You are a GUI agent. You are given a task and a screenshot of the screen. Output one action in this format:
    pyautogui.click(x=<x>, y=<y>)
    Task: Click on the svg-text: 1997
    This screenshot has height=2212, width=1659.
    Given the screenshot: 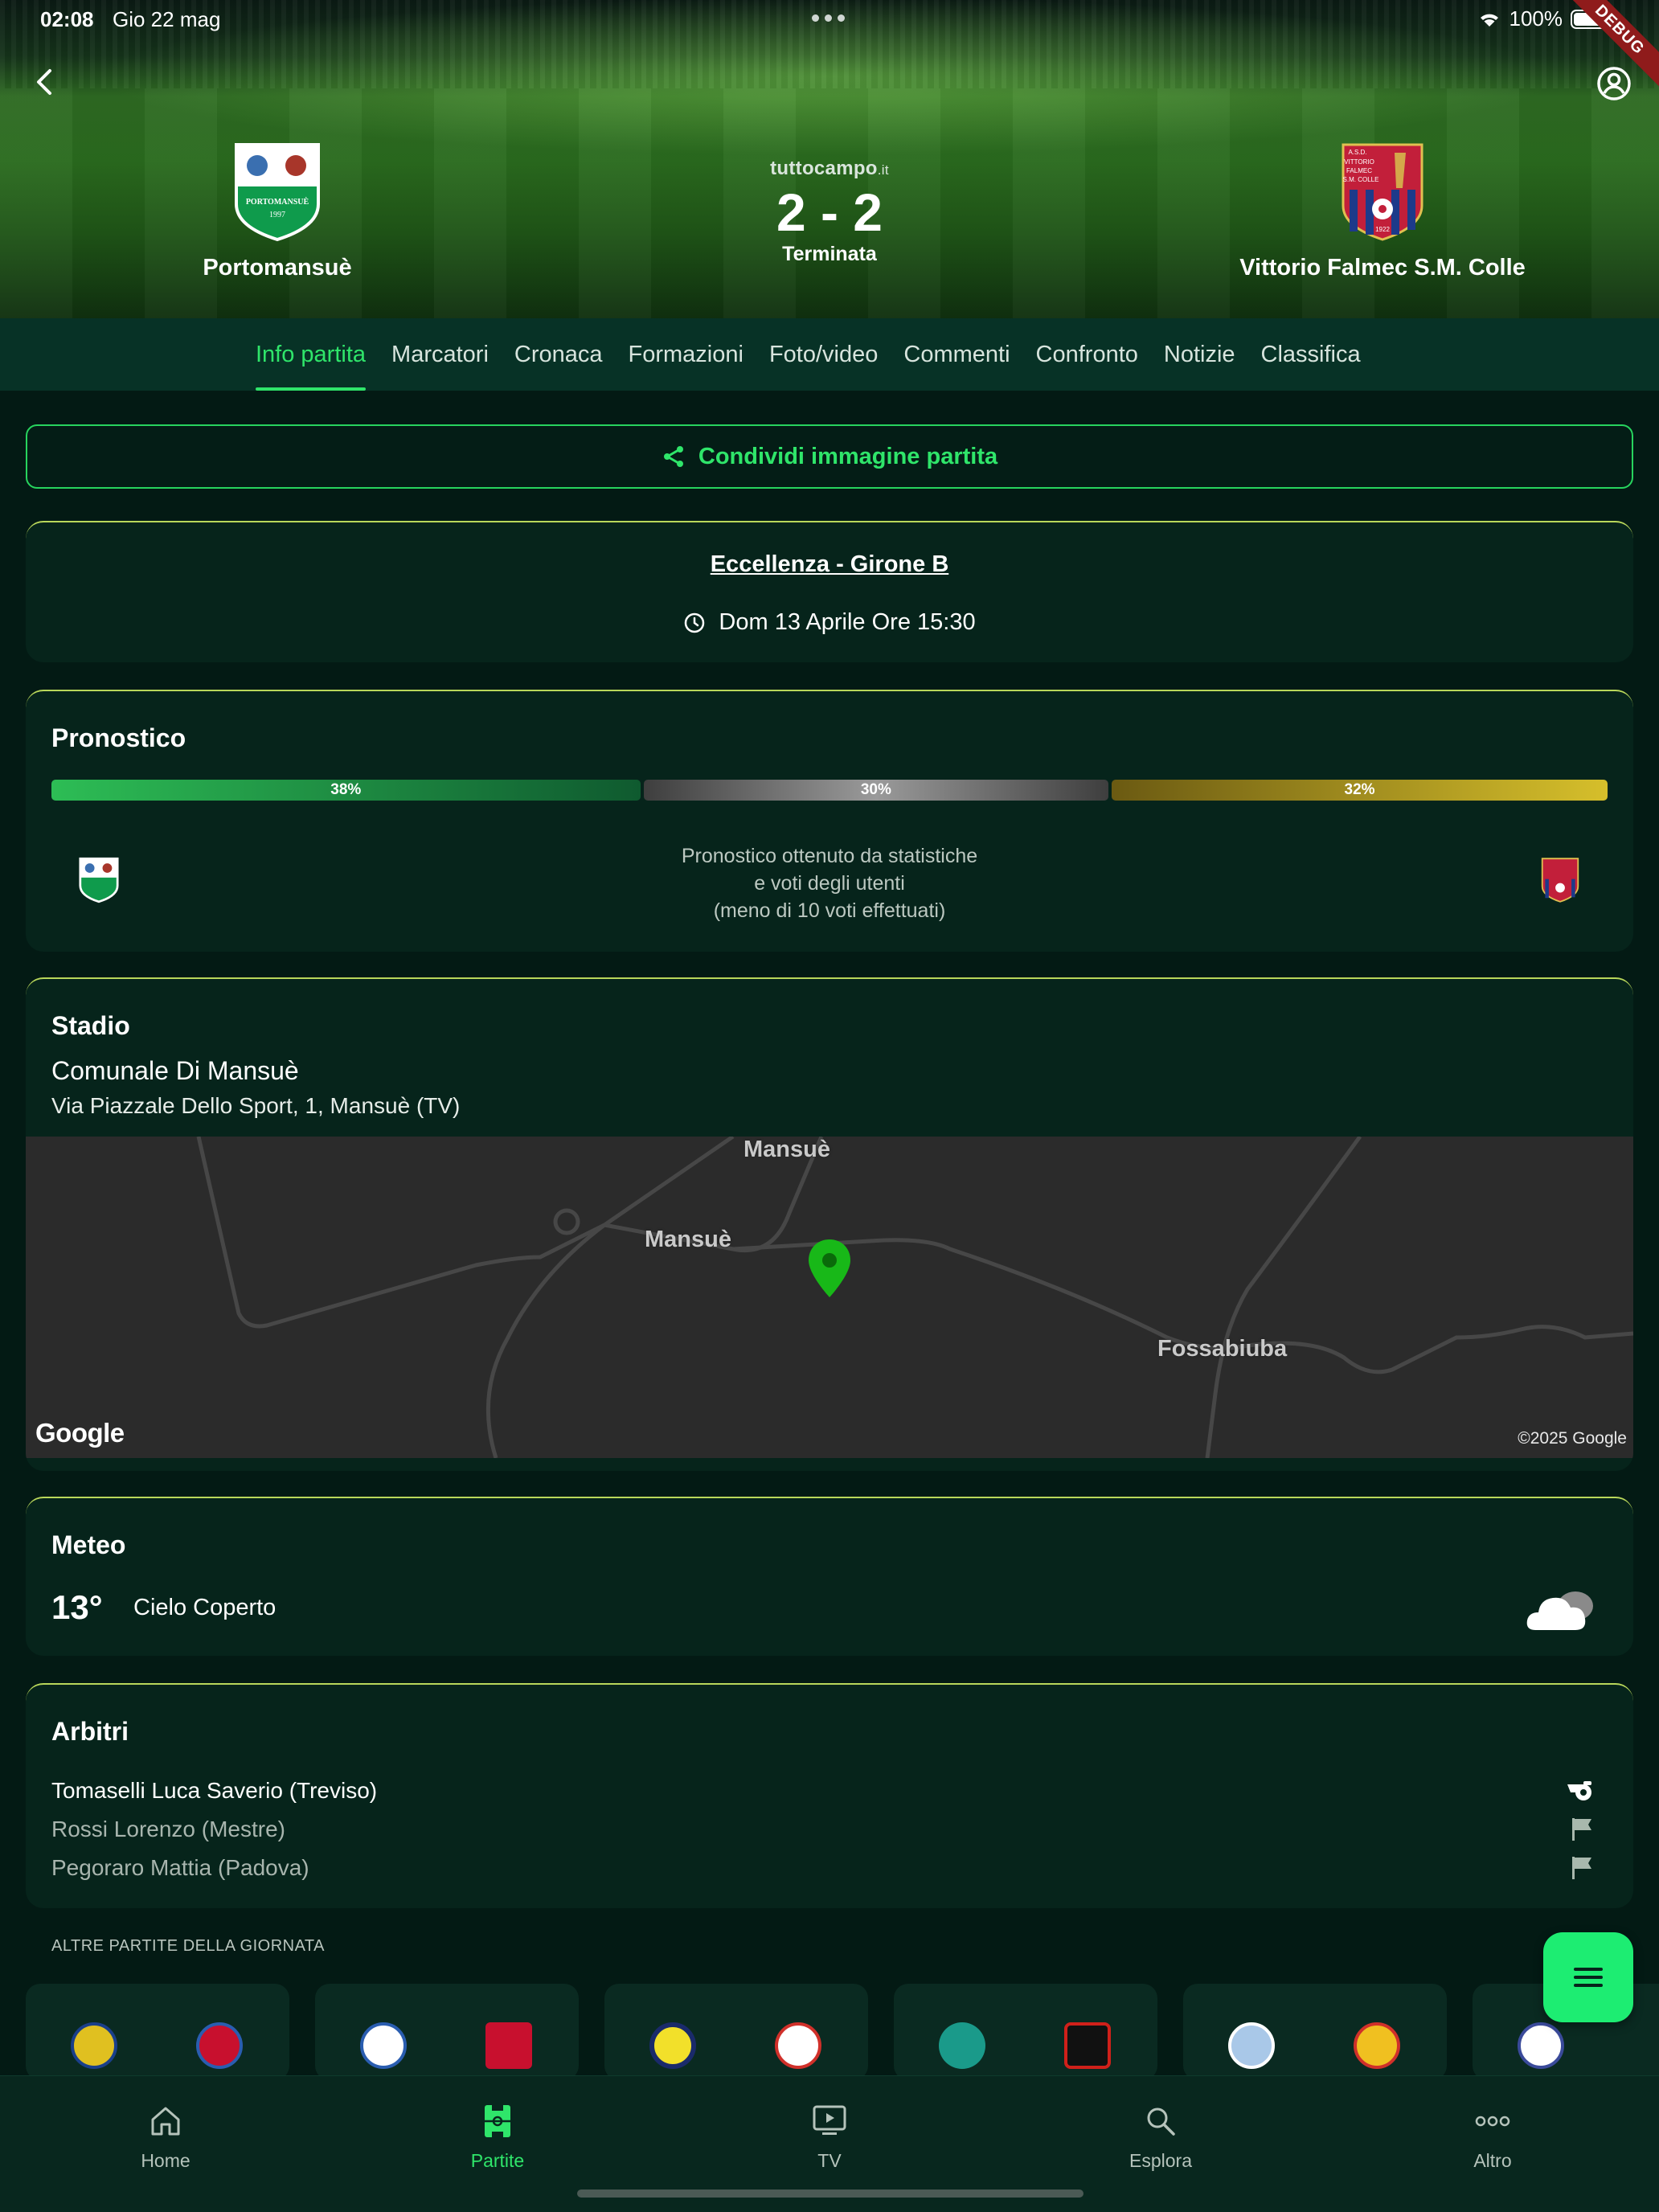 What is the action you would take?
    pyautogui.click(x=277, y=215)
    